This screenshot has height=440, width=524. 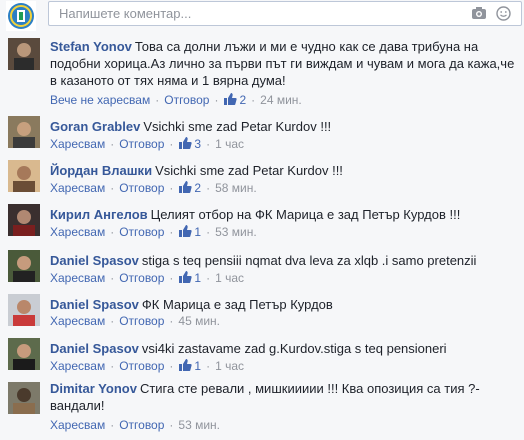 I want to click on comment-actions: Харесвам · Отговор · 45 мин., so click(x=135, y=321).